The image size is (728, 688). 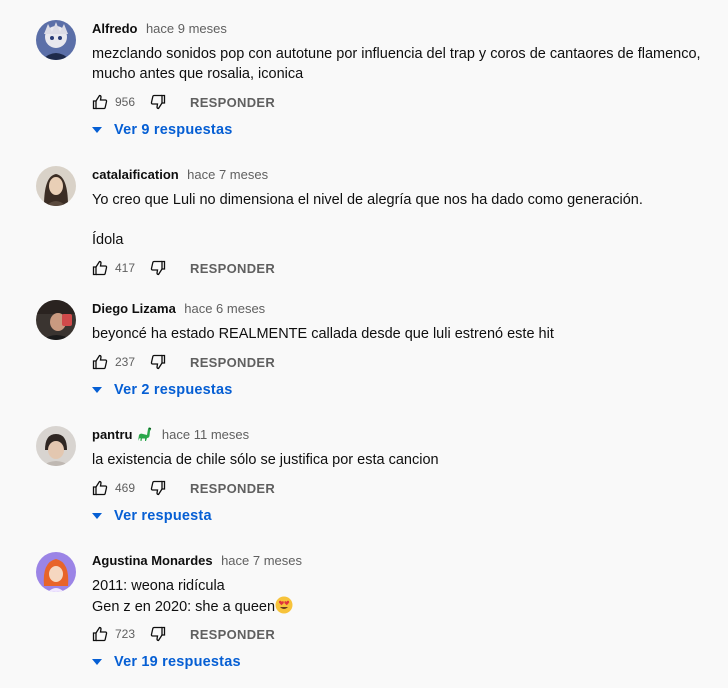 What do you see at coordinates (125, 102) in the screenshot?
I see `like-count: 956` at bounding box center [125, 102].